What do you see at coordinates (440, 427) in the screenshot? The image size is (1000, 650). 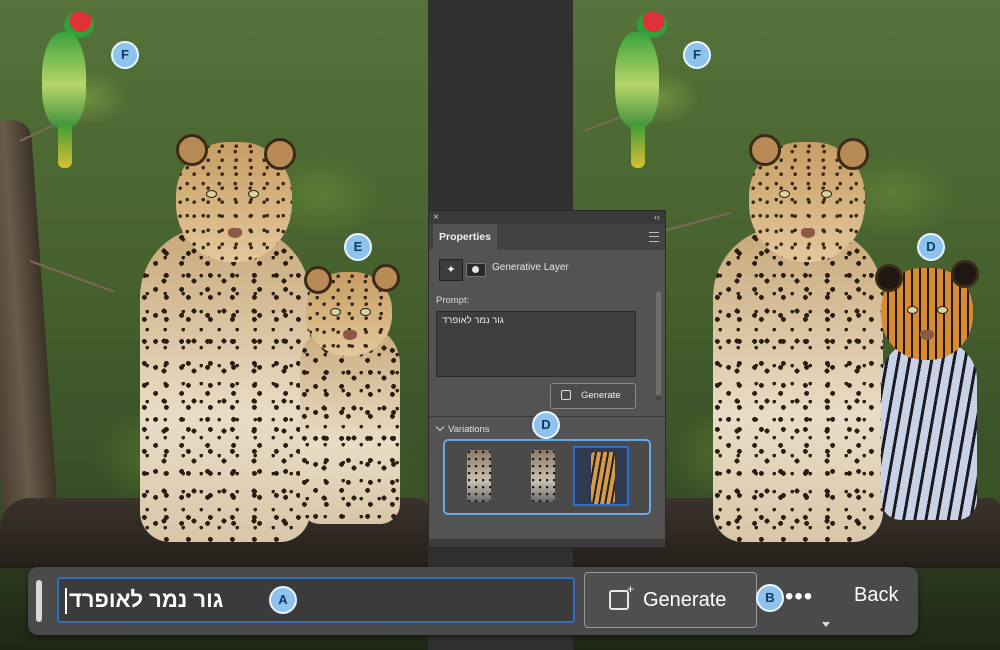 I see `chevron-down-icon` at bounding box center [440, 427].